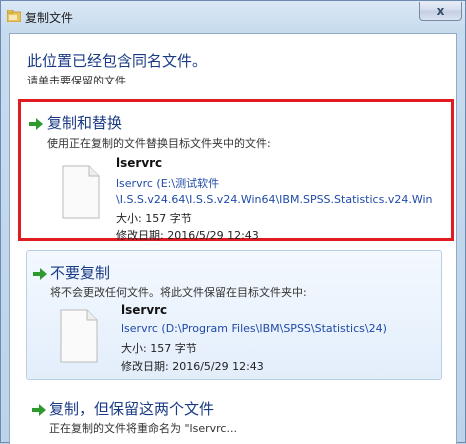  Describe the element at coordinates (85, 123) in the screenshot. I see `option-title: 复制和替换` at that location.